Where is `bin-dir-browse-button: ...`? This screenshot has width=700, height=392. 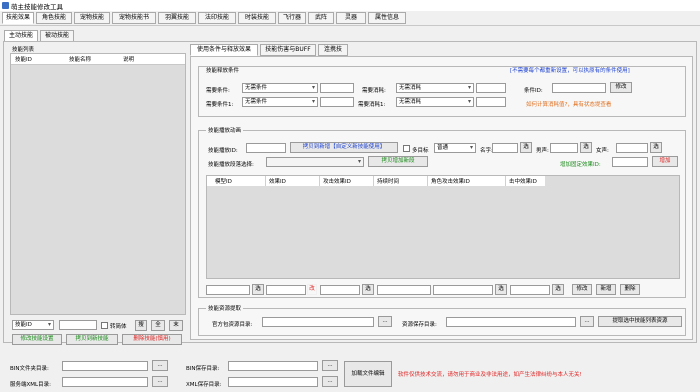
bin-dir-browse-button: ... is located at coordinates (160, 365).